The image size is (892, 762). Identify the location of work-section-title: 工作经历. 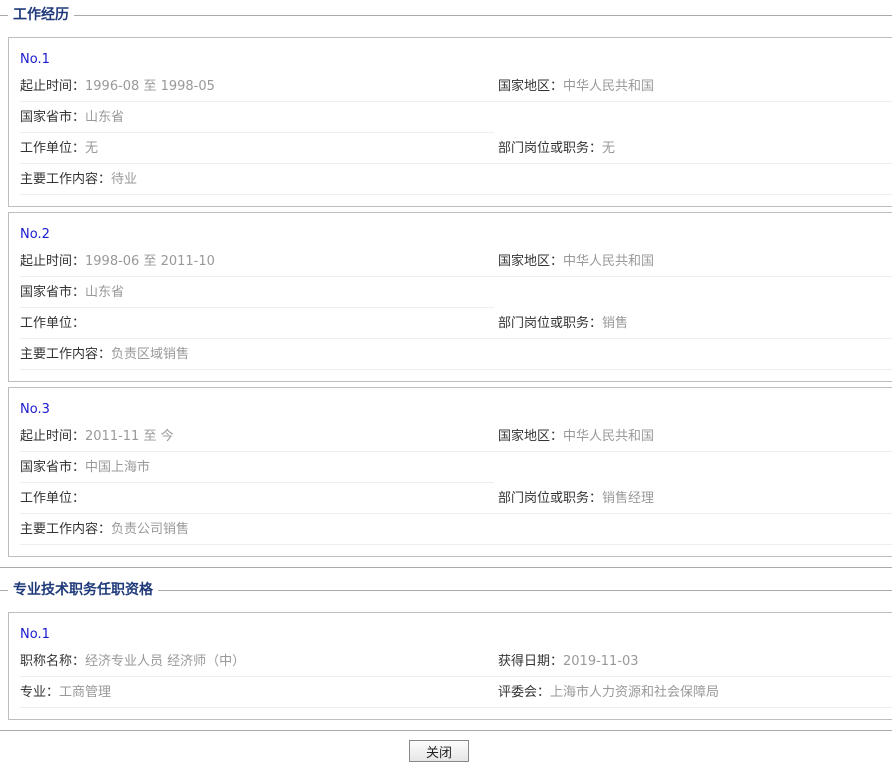
(41, 15).